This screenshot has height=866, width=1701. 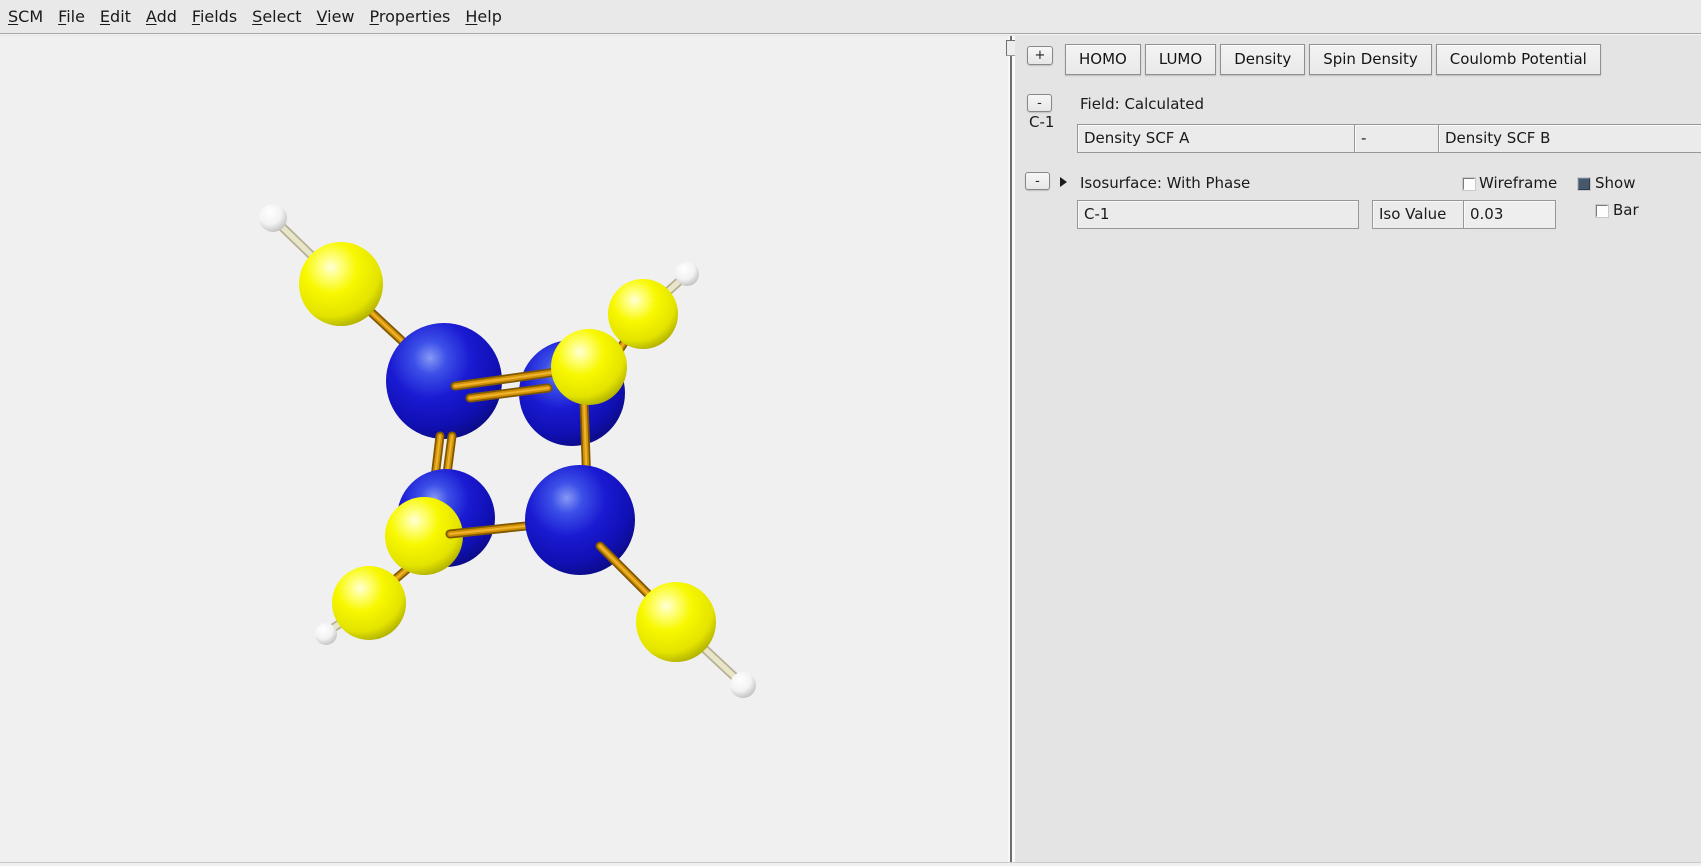 What do you see at coordinates (71, 16) in the screenshot?
I see `menu-item-file: File` at bounding box center [71, 16].